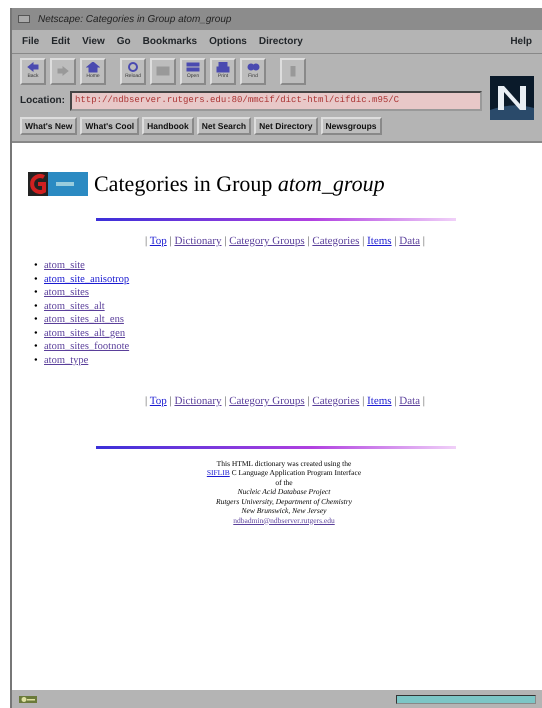 The width and height of the screenshot is (542, 708). What do you see at coordinates (93, 41) in the screenshot?
I see `menu-item: View` at bounding box center [93, 41].